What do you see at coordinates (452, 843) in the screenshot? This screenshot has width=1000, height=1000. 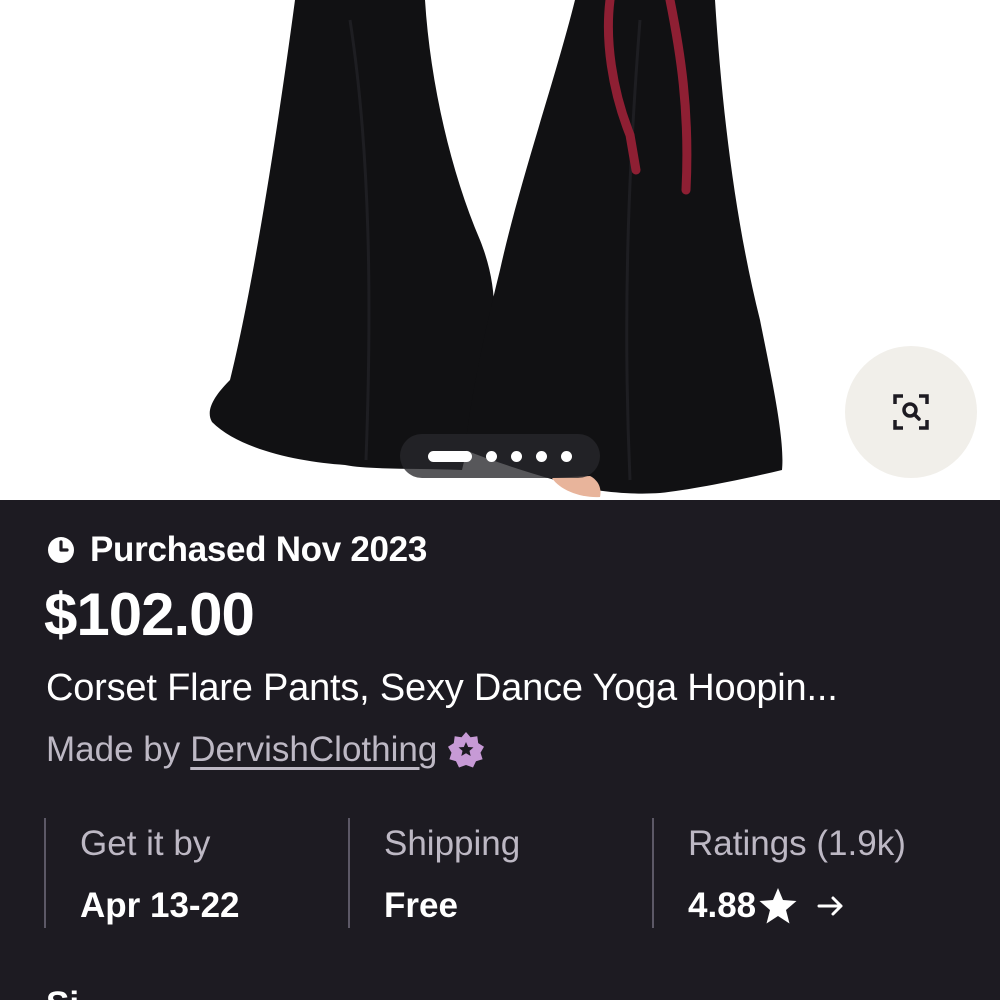 I see `shipping-label: Shipping` at bounding box center [452, 843].